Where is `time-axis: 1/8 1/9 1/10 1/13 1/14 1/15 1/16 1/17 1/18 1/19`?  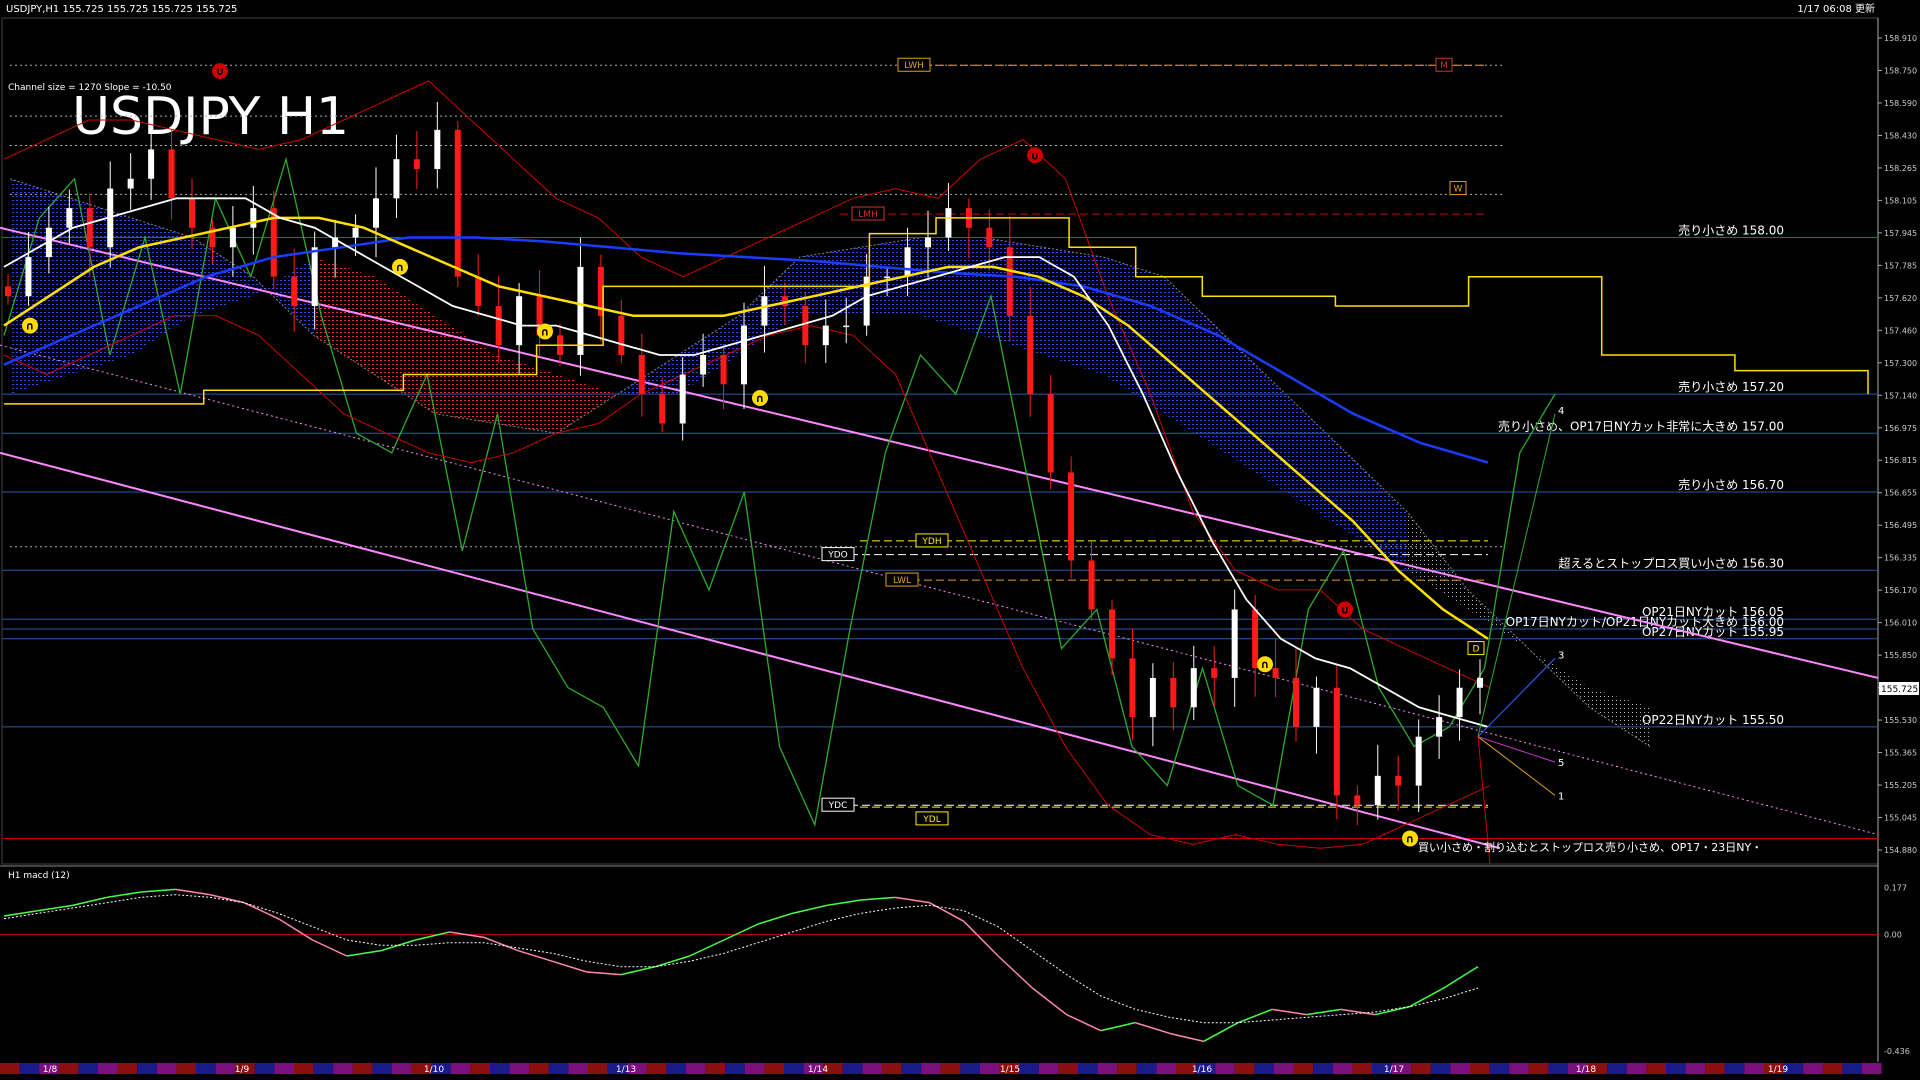
time-axis: 1/8 1/9 1/10 1/13 1/14 1/15 1/16 1/17 1/18 1/19 is located at coordinates (941, 1069).